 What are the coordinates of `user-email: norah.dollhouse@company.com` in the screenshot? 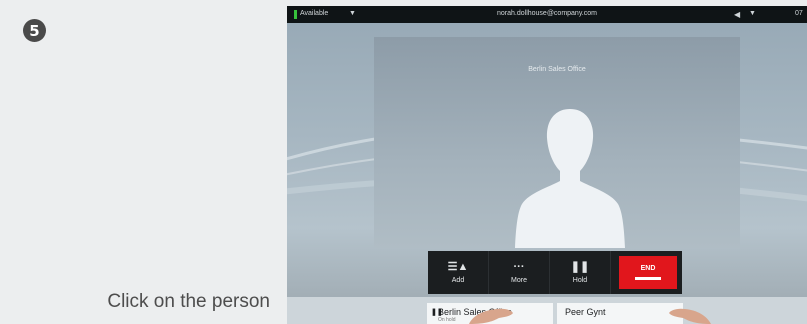 It's located at (547, 13).